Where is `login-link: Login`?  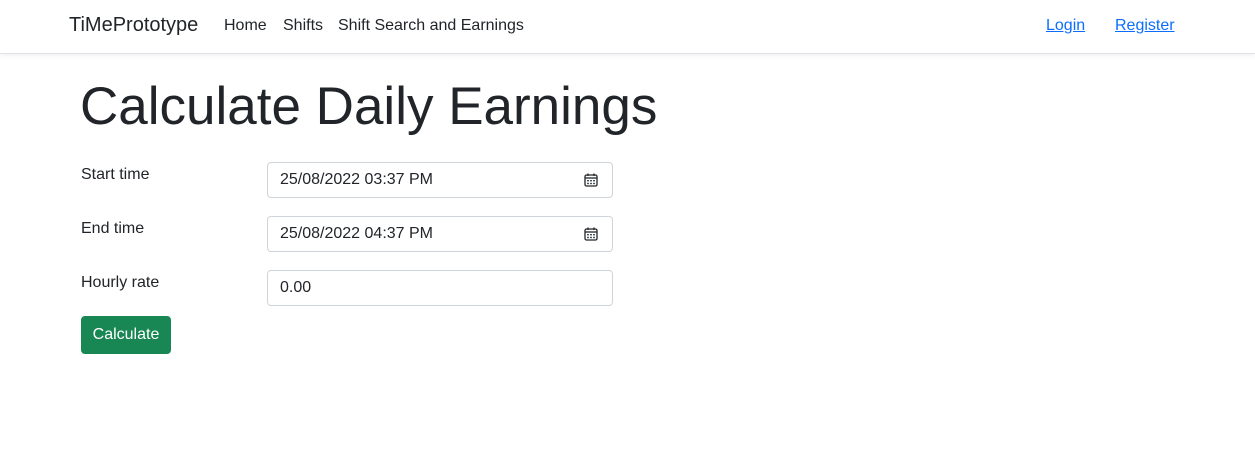 login-link: Login is located at coordinates (1065, 26).